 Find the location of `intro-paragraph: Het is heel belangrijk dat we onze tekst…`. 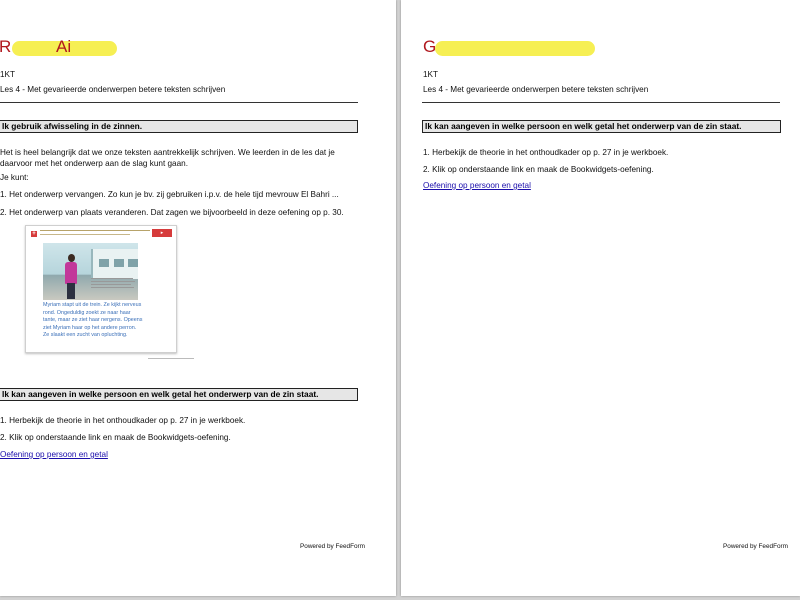

intro-paragraph: Het is heel belangrijk dat we onze tekst… is located at coordinates (167, 158).